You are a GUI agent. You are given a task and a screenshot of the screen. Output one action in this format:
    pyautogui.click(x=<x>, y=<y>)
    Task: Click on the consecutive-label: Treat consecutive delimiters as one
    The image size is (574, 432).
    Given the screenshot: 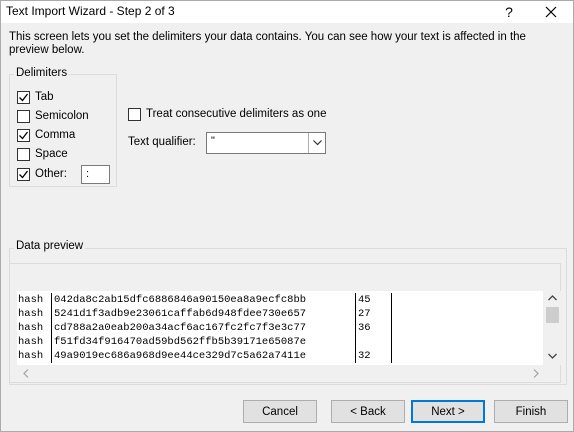 What is the action you would take?
    pyautogui.click(x=236, y=114)
    